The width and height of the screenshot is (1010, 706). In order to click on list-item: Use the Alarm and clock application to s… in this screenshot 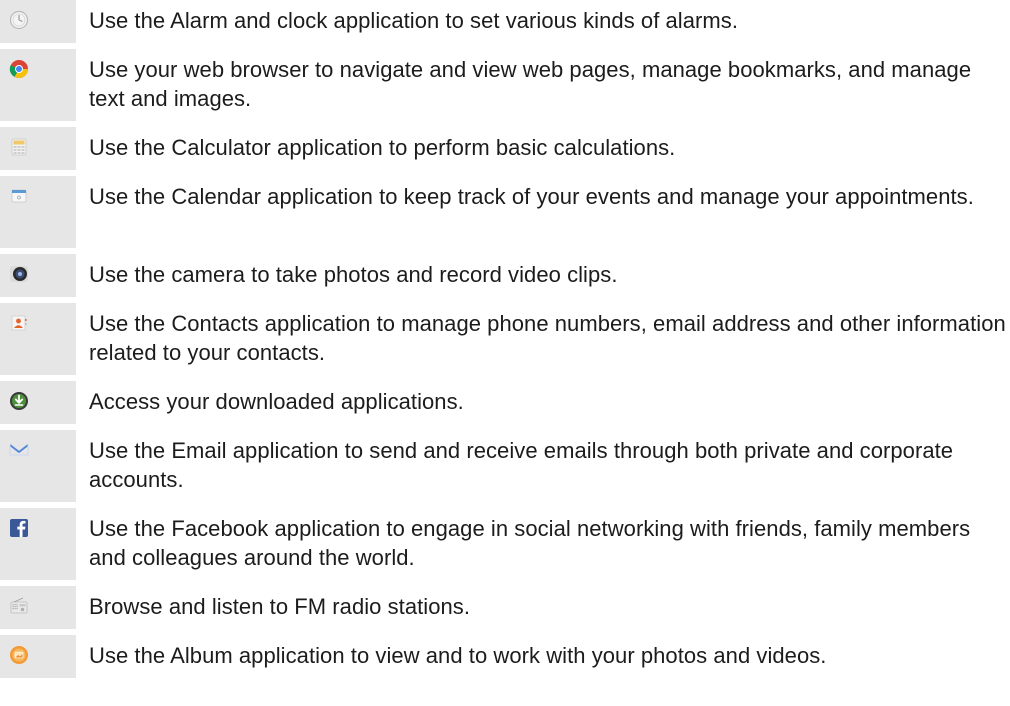, I will do `click(505, 21)`.